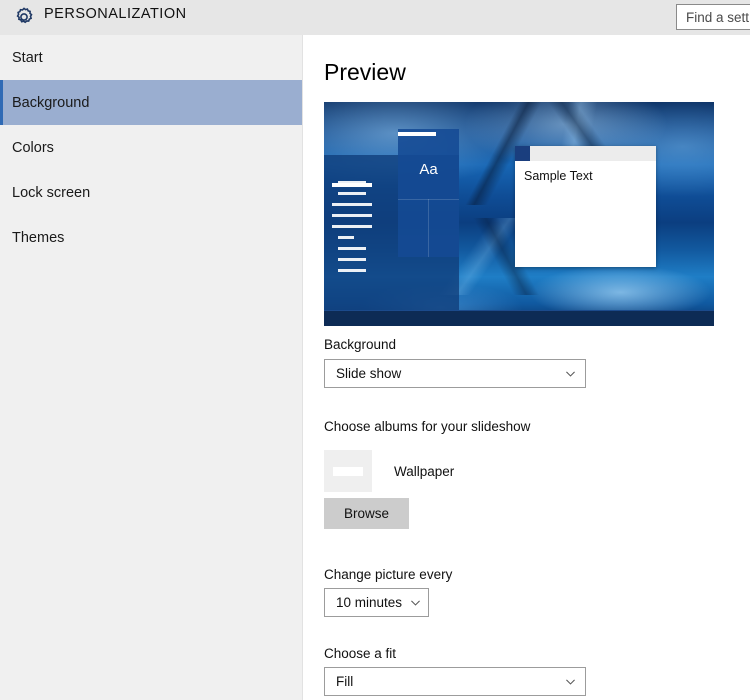  Describe the element at coordinates (360, 344) in the screenshot. I see `background-label: Background` at that location.